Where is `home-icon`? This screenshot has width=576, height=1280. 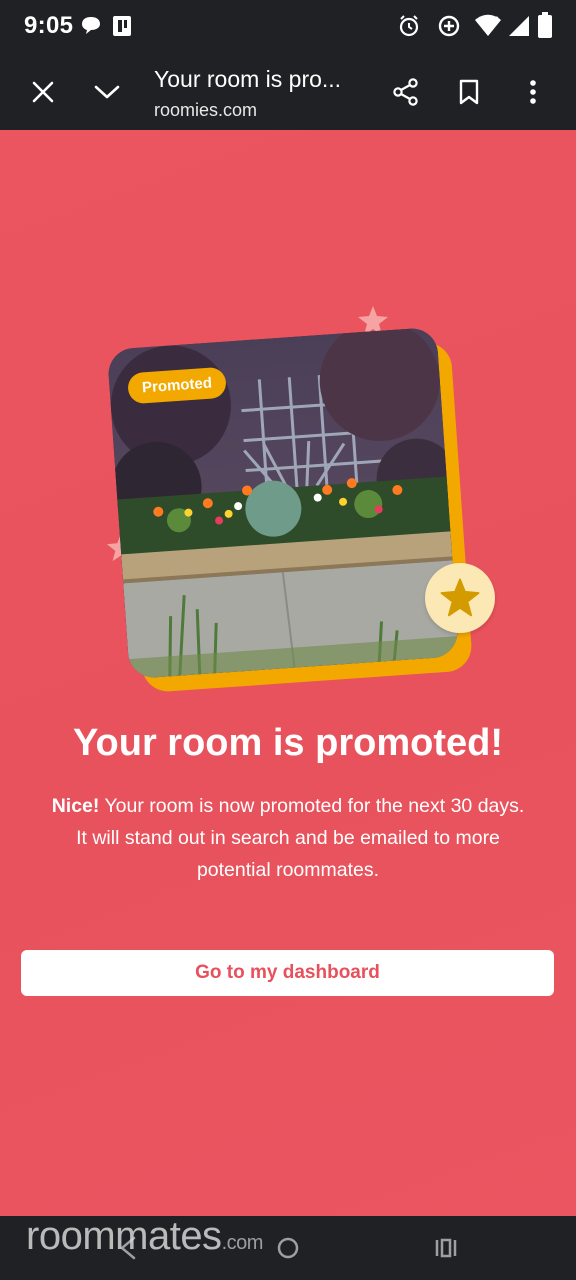 home-icon is located at coordinates (288, 1248).